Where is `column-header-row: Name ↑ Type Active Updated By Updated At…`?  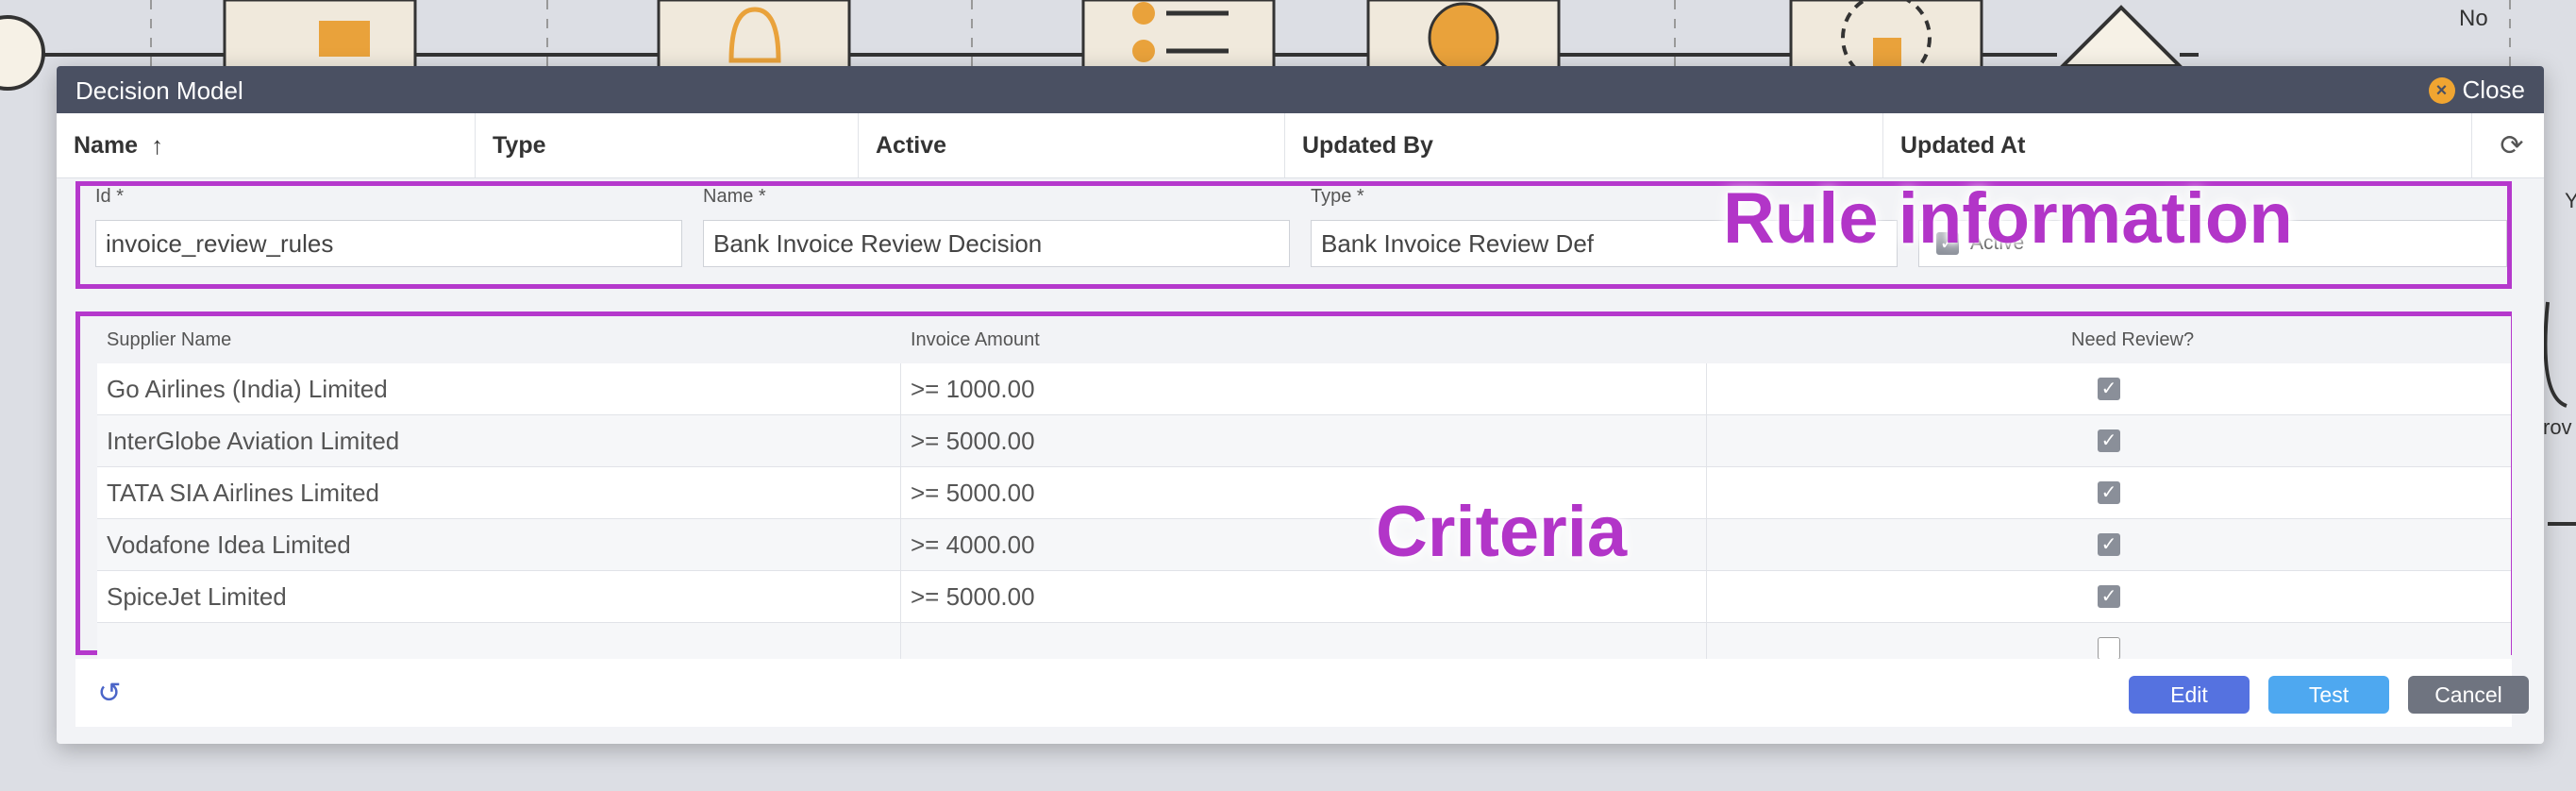
column-header-row: Name ↑ Type Active Updated By Updated At… is located at coordinates (1300, 145).